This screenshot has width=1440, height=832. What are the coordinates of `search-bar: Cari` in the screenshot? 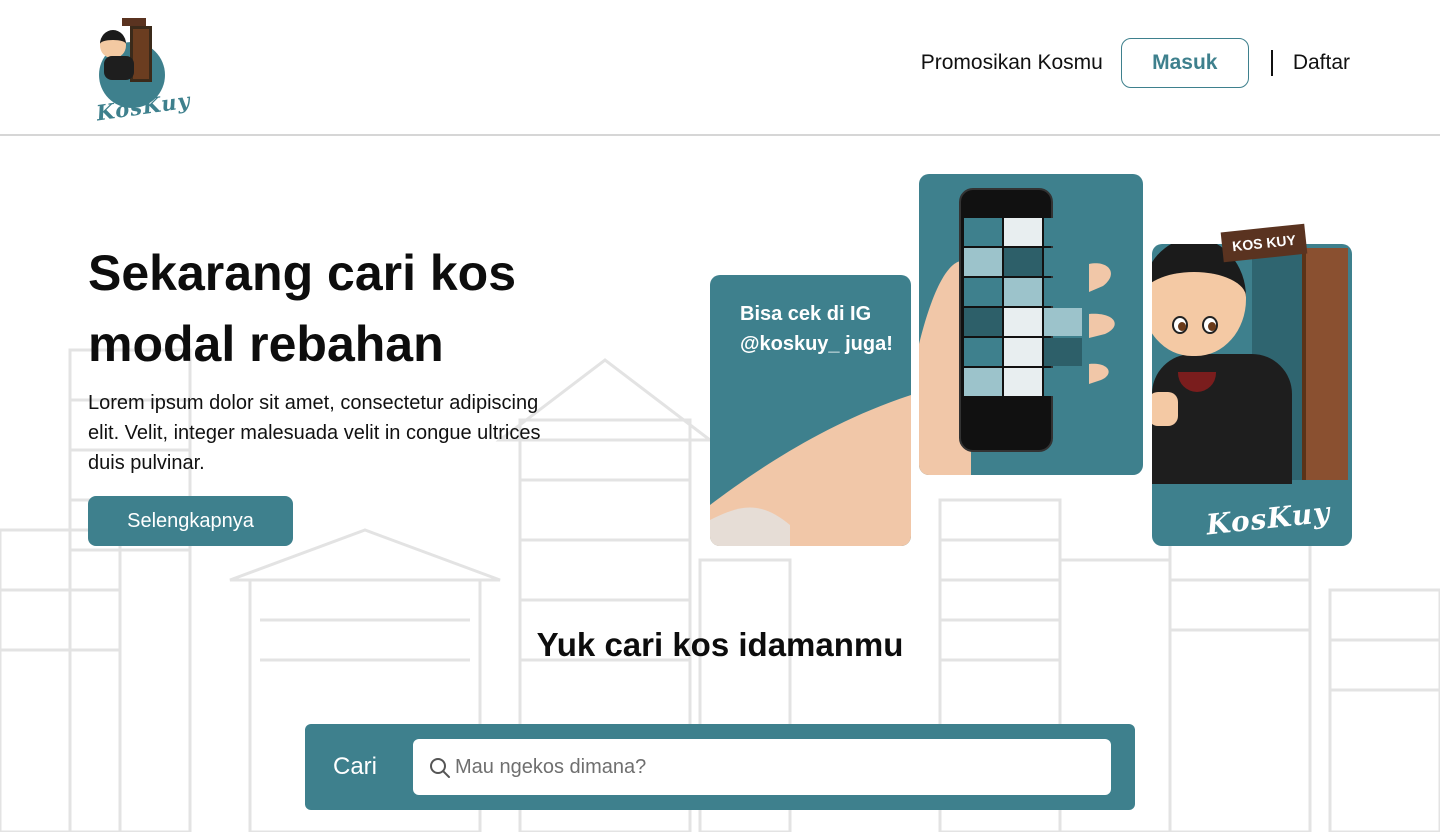 It's located at (720, 767).